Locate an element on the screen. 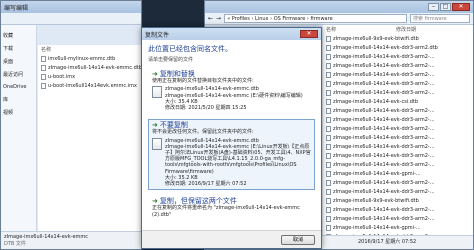 The image size is (474, 250). left-window-title: 编写编辑 is located at coordinates (16, 8).